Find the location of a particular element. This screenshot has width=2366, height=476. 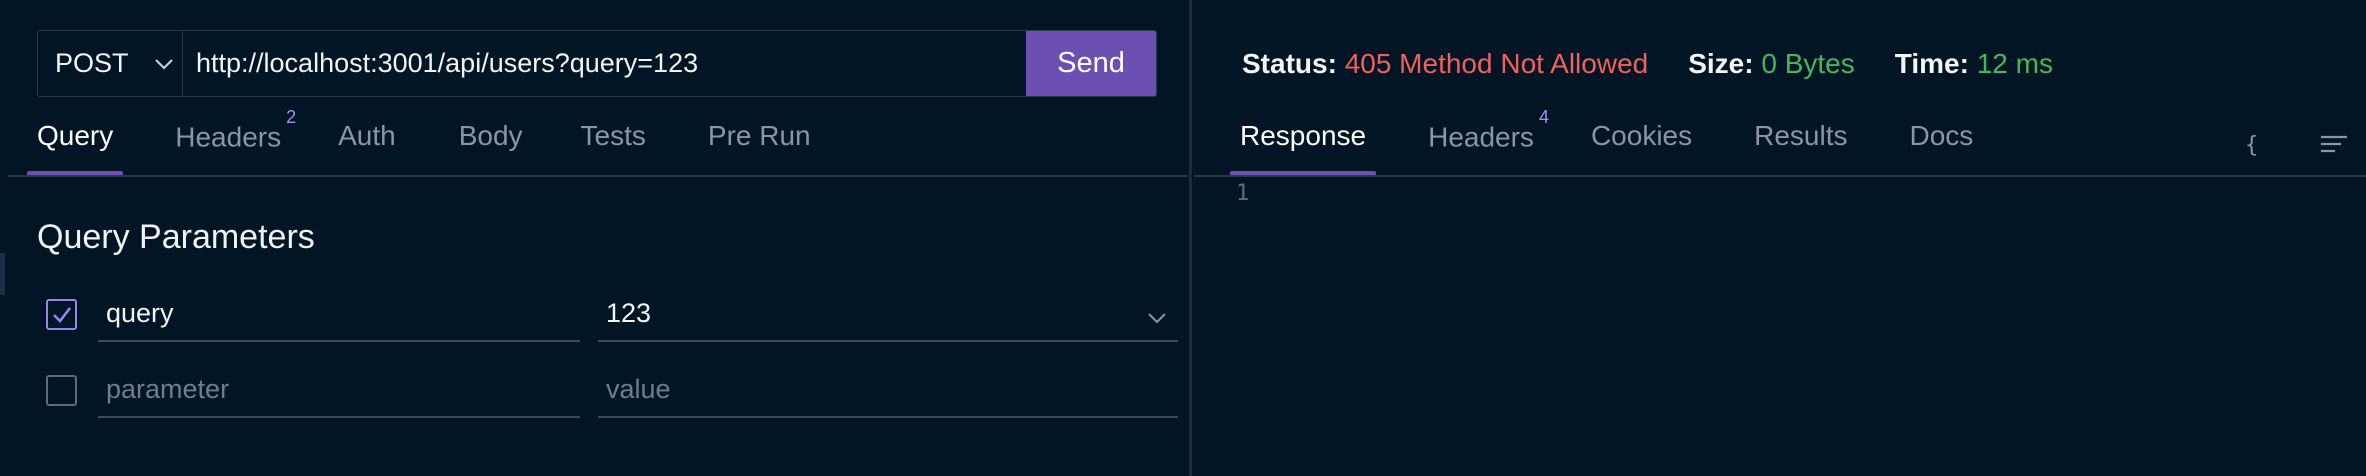

tab-badge: 4 is located at coordinates (1543, 117).